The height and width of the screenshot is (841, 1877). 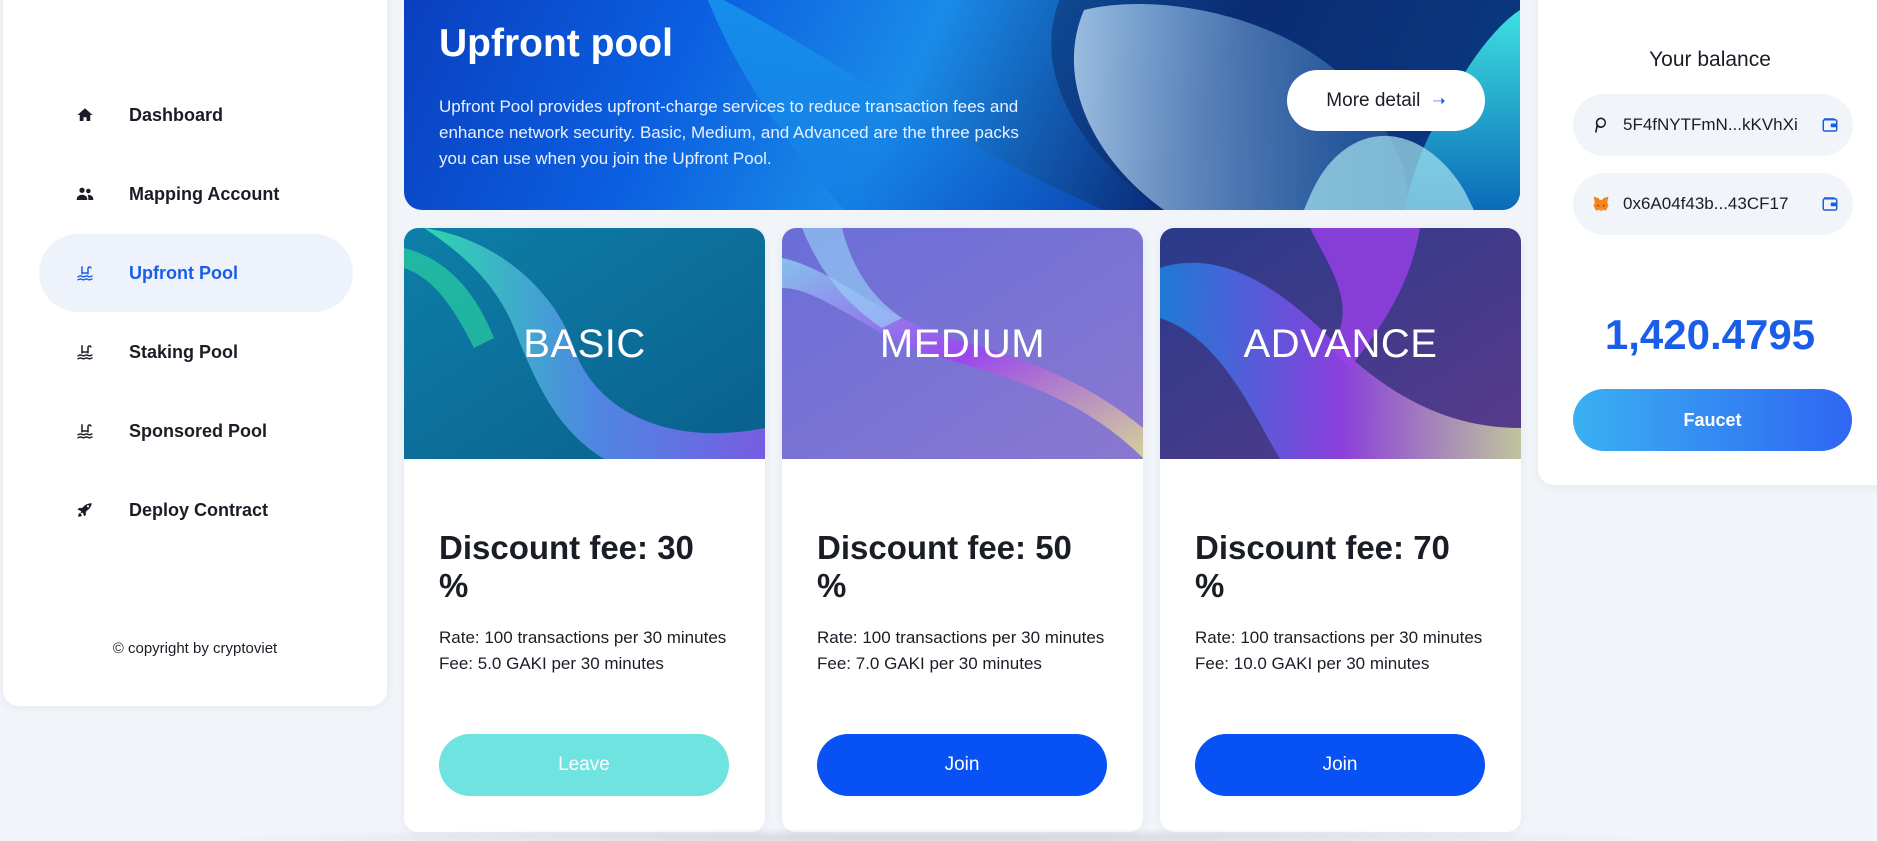 I want to click on sidebar-item-label: Mapping Account, so click(x=204, y=193).